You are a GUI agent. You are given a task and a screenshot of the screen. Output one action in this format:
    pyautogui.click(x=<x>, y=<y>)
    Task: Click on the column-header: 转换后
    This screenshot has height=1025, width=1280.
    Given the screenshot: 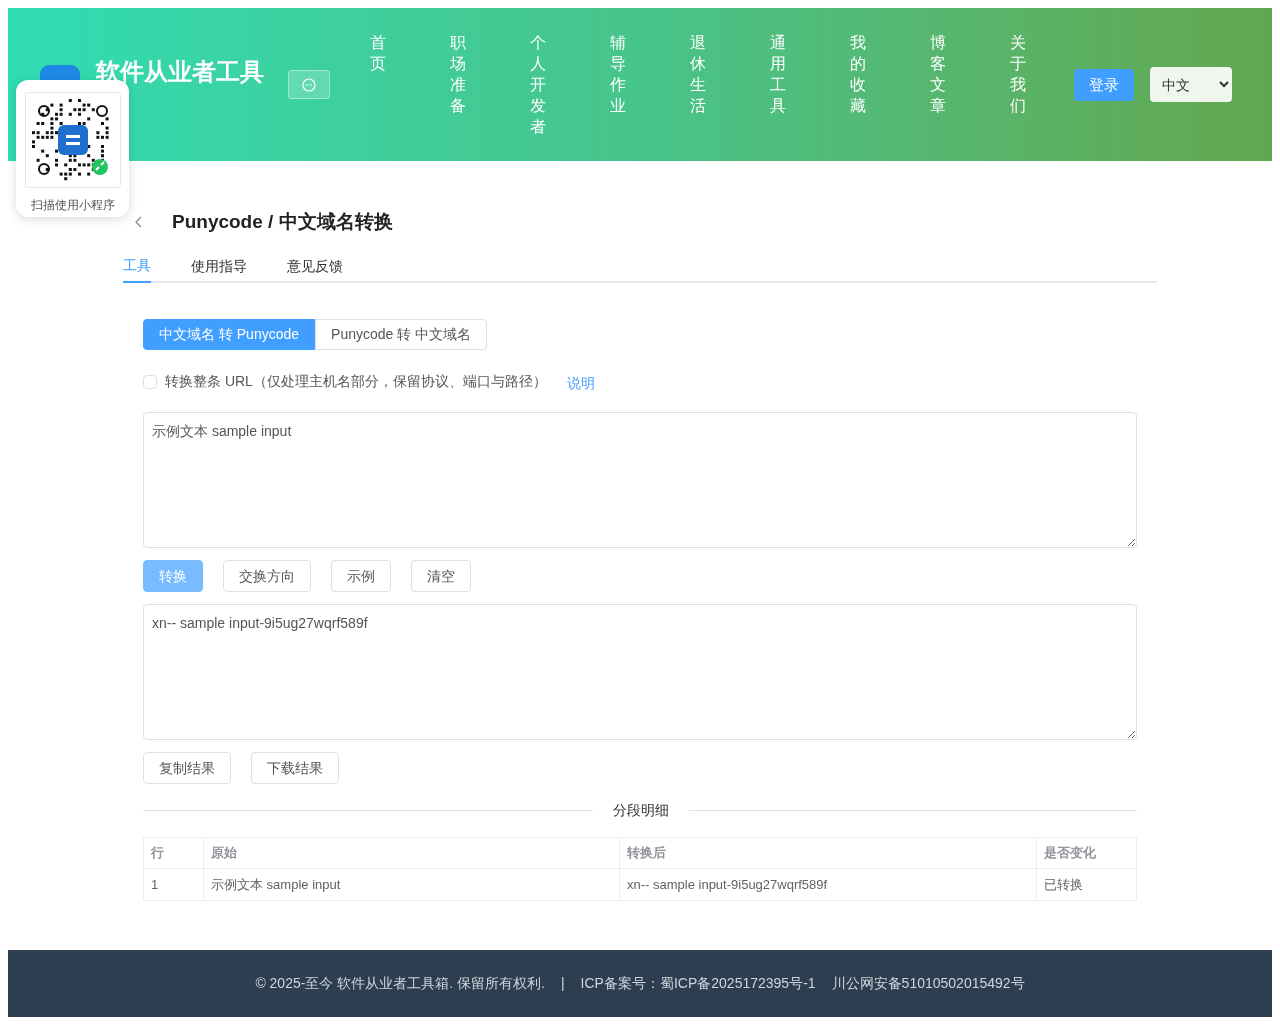 What is the action you would take?
    pyautogui.click(x=828, y=853)
    